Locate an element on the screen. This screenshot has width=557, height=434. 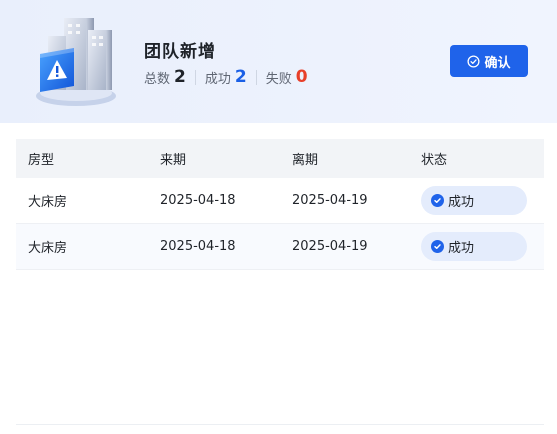
success-label: 成功 is located at coordinates (217, 79).